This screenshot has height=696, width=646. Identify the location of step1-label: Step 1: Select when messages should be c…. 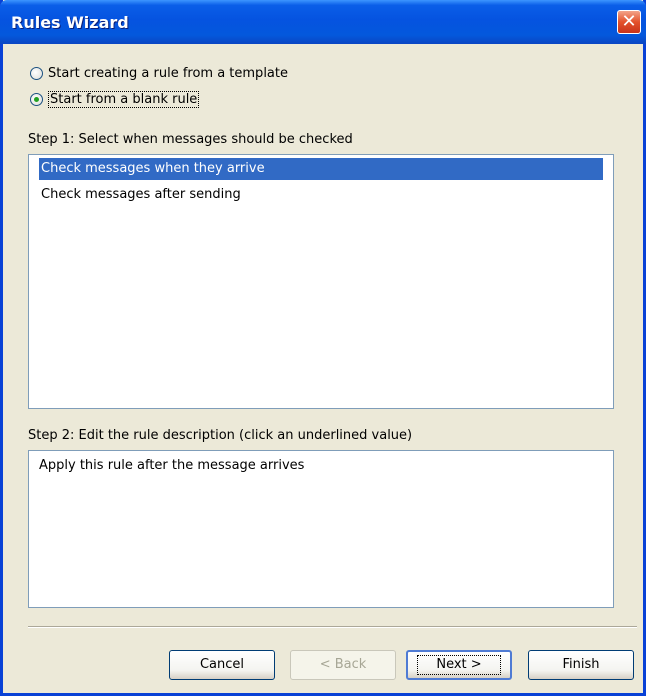
(190, 139).